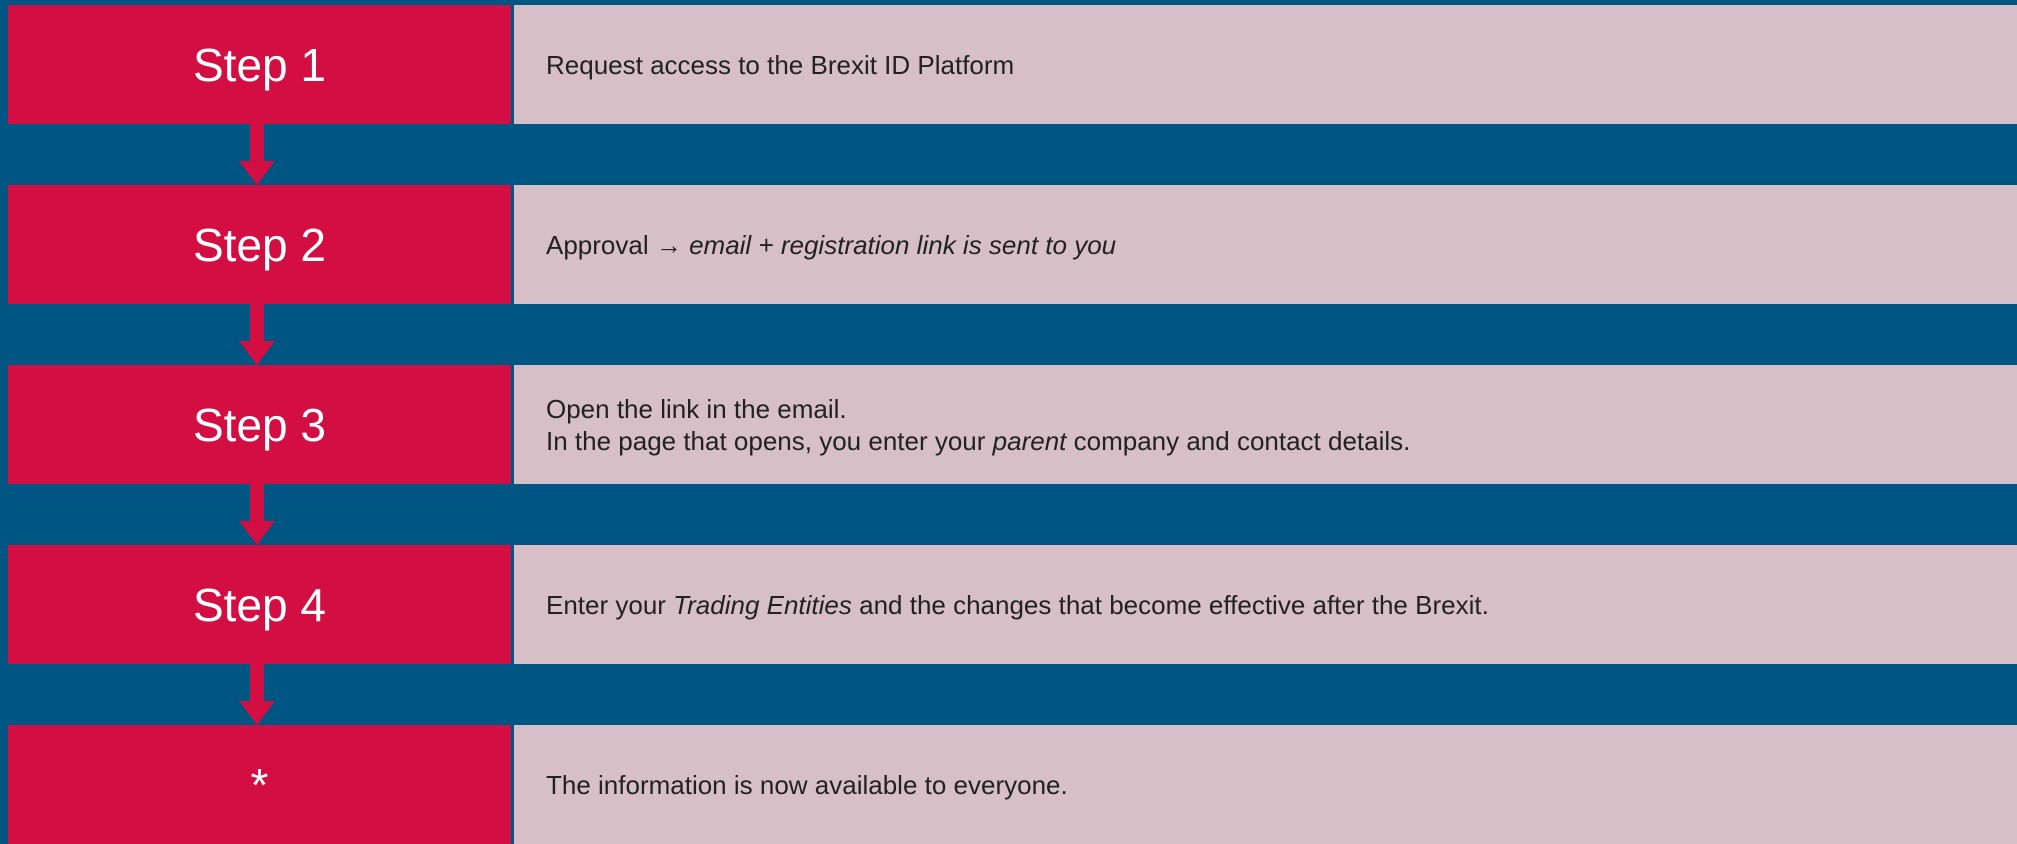 The width and height of the screenshot is (2017, 844). Describe the element at coordinates (1029, 440) in the screenshot. I see `text-segment: parent` at that location.